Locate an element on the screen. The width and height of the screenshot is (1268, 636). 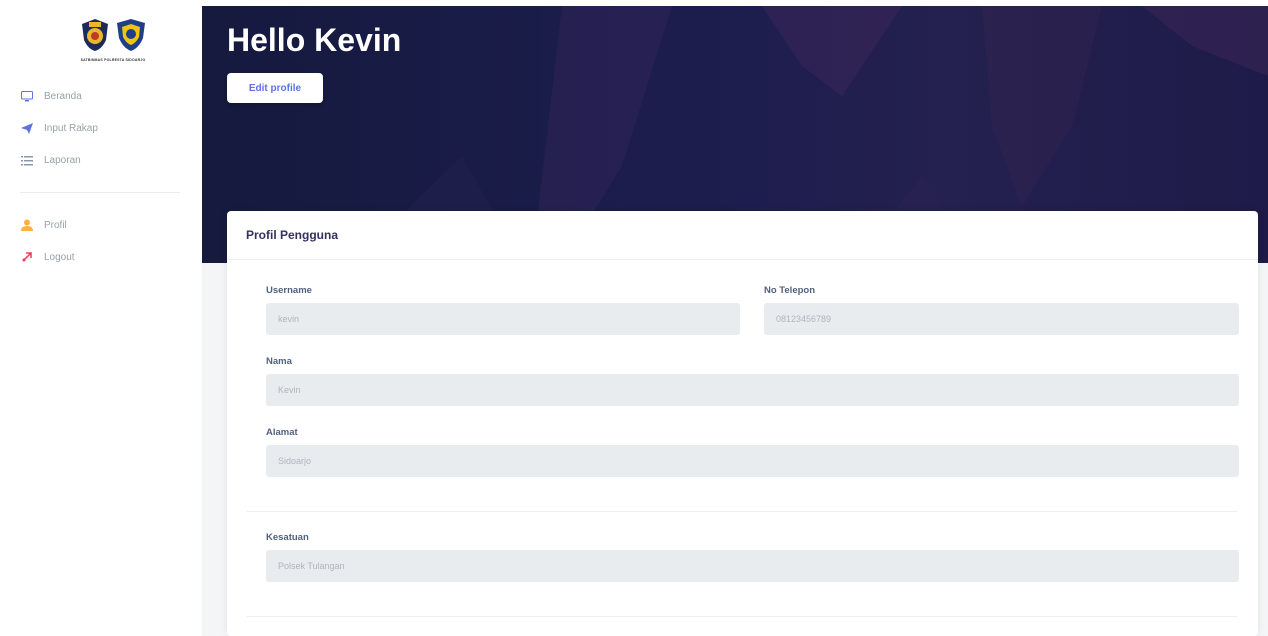
sidebar-item-label: Logout is located at coordinates (59, 257).